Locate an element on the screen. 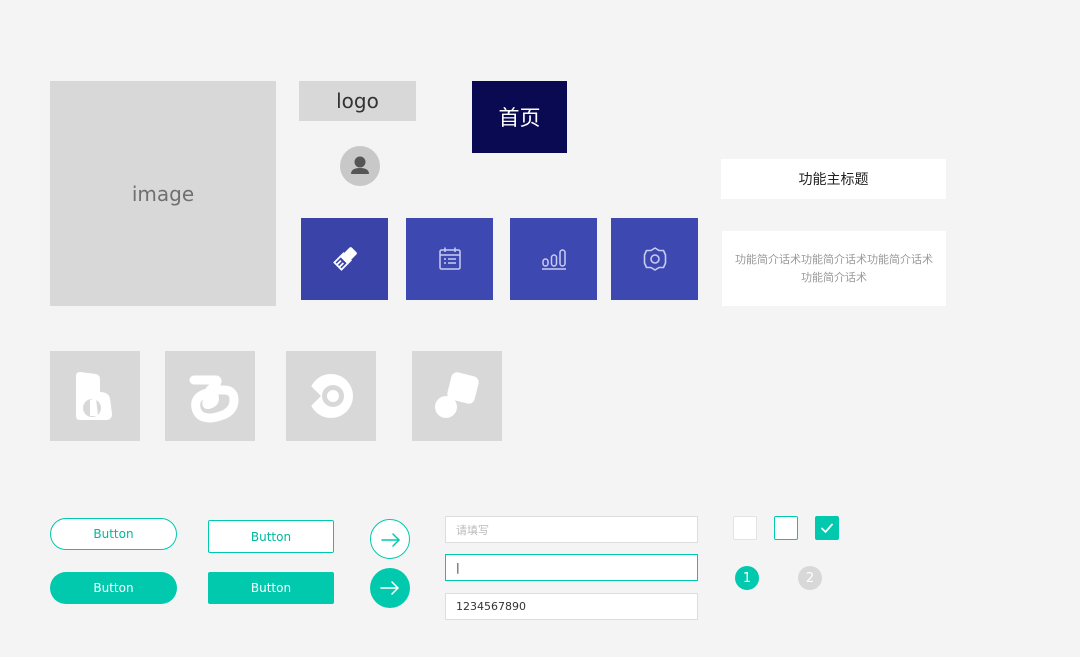 This screenshot has height=657, width=1080. feature-tile-brush is located at coordinates (344, 259).